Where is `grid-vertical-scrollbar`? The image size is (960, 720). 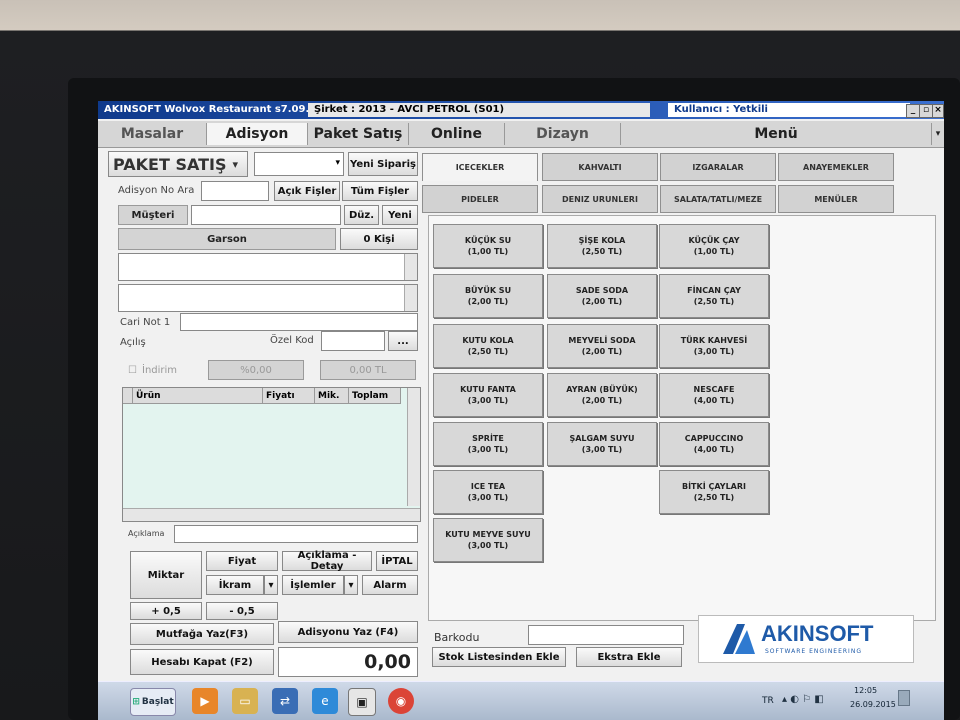 grid-vertical-scrollbar is located at coordinates (413, 447).